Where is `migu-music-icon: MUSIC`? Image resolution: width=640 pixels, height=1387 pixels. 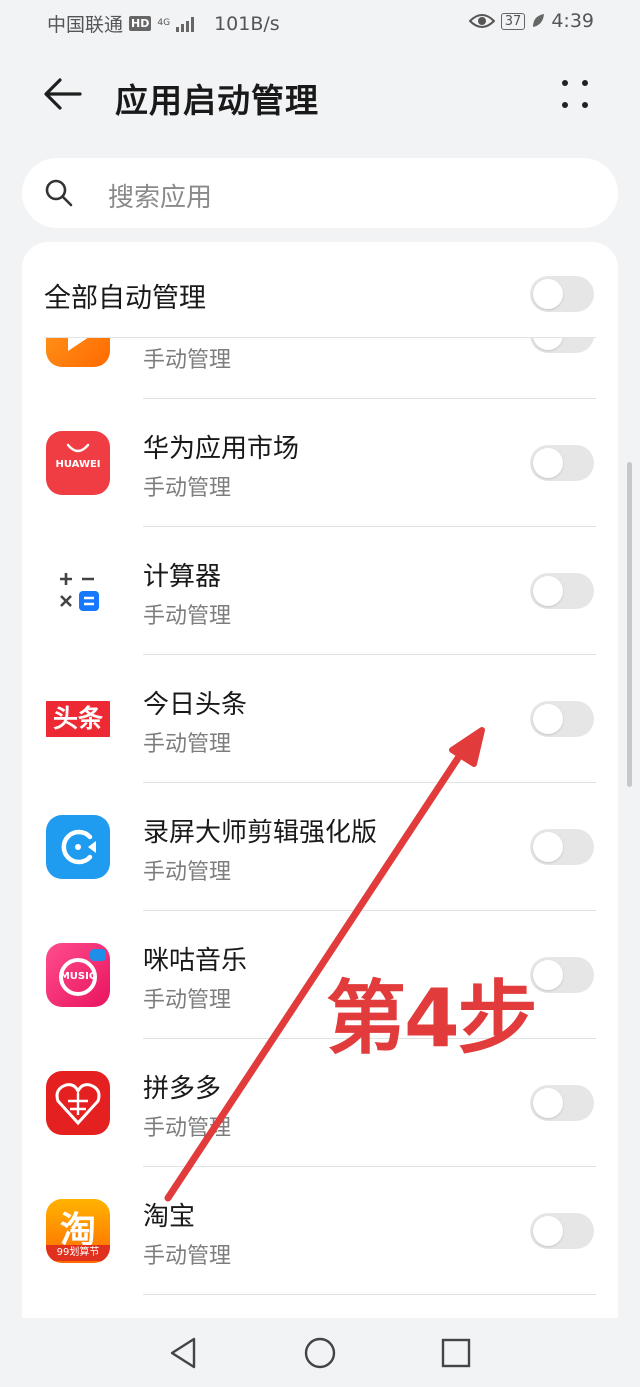 migu-music-icon: MUSIC is located at coordinates (78, 975).